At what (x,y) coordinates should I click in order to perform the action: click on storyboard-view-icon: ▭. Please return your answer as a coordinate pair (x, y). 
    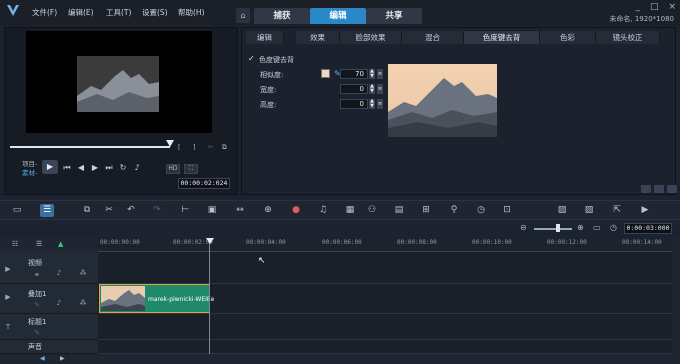
    Looking at the image, I should click on (17, 210).